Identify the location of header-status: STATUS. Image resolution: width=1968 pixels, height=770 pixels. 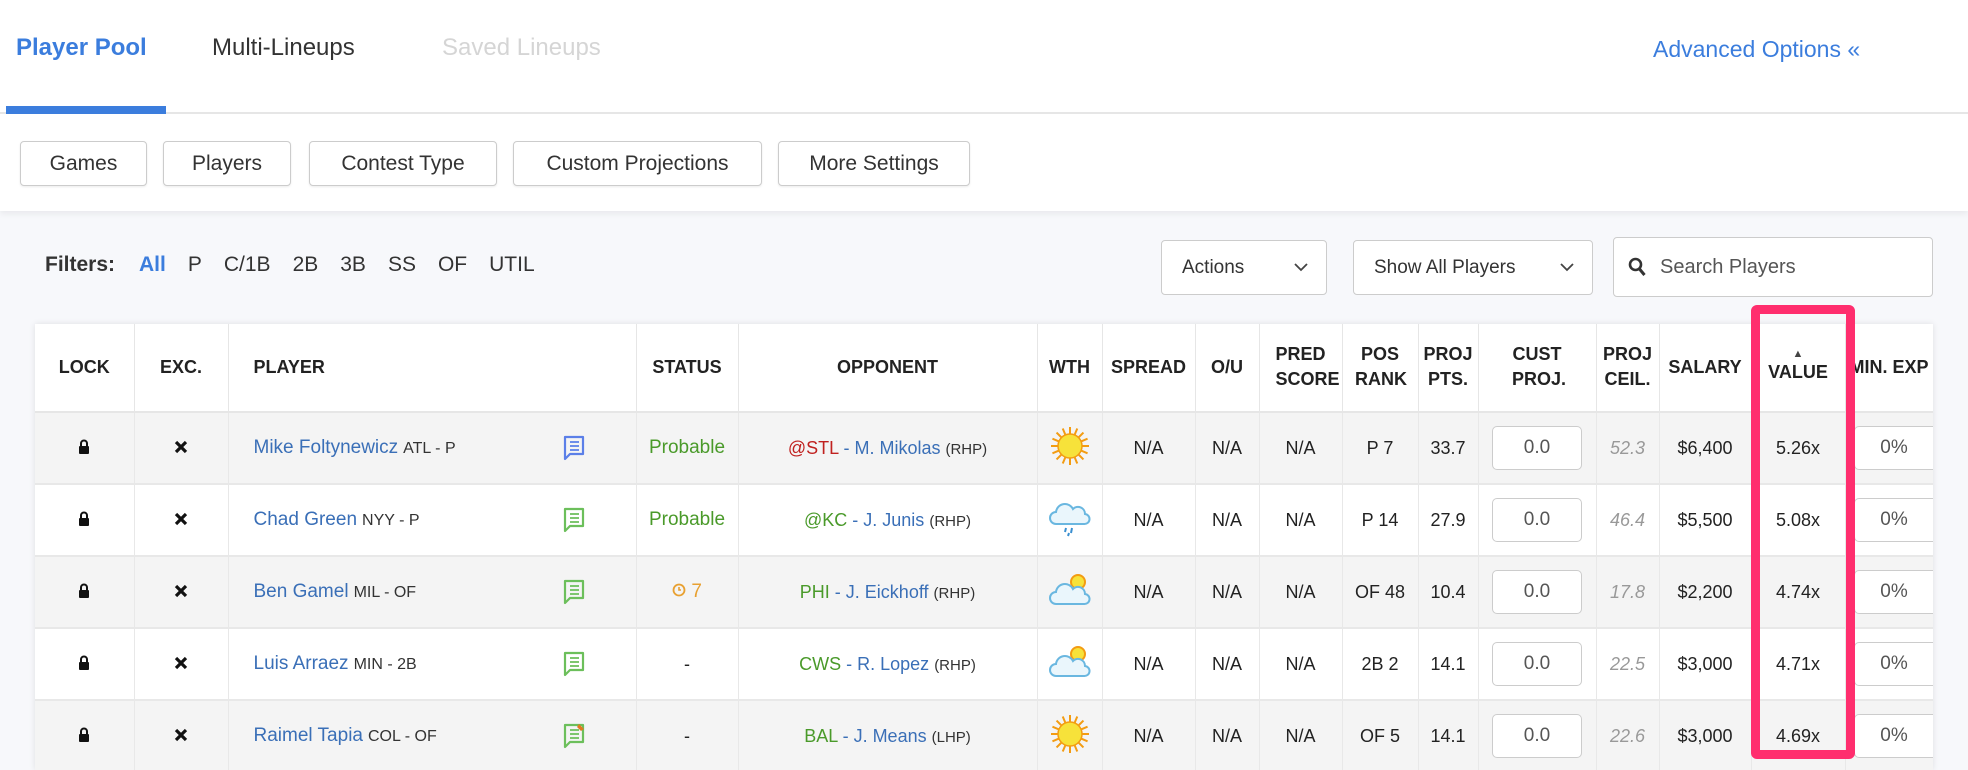
(687, 368).